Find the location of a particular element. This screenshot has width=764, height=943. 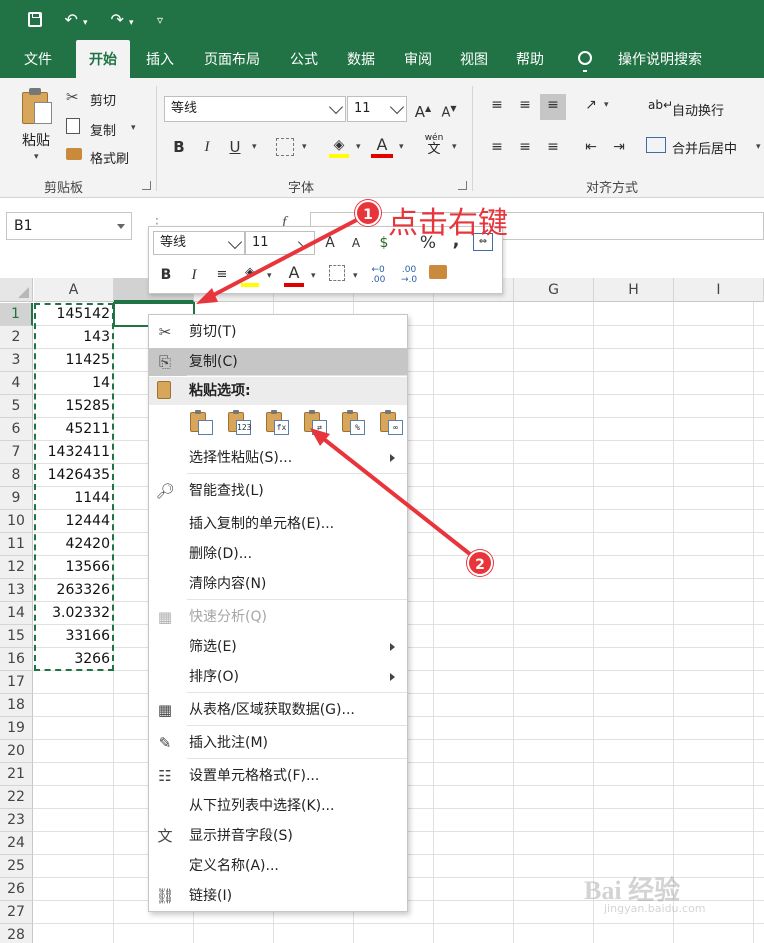

watermark-line2: jingyan.baidu.com is located at coordinates (655, 908).